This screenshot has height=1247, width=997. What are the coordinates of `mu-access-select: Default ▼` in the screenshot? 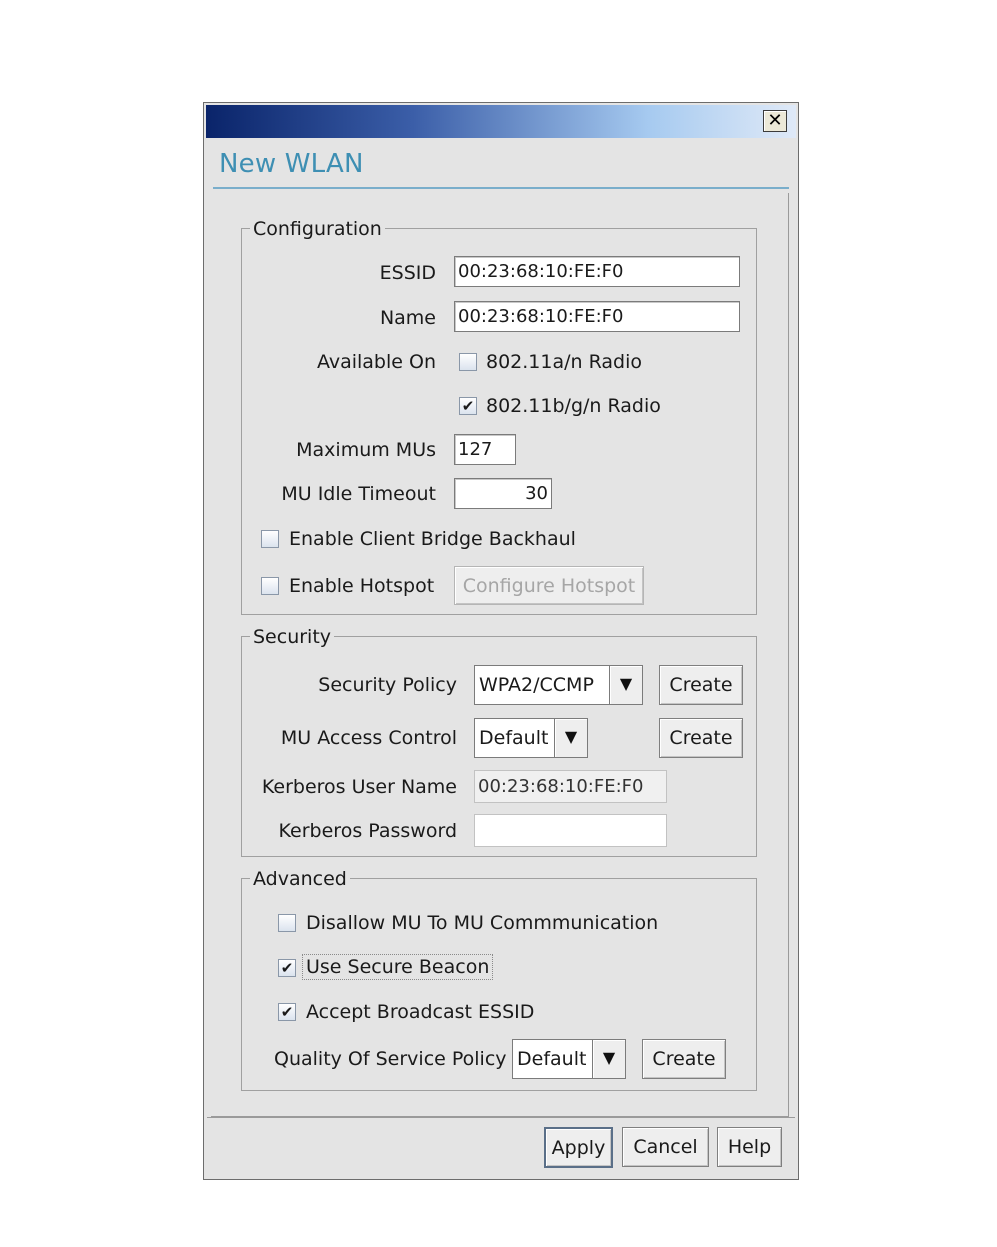 It's located at (531, 738).